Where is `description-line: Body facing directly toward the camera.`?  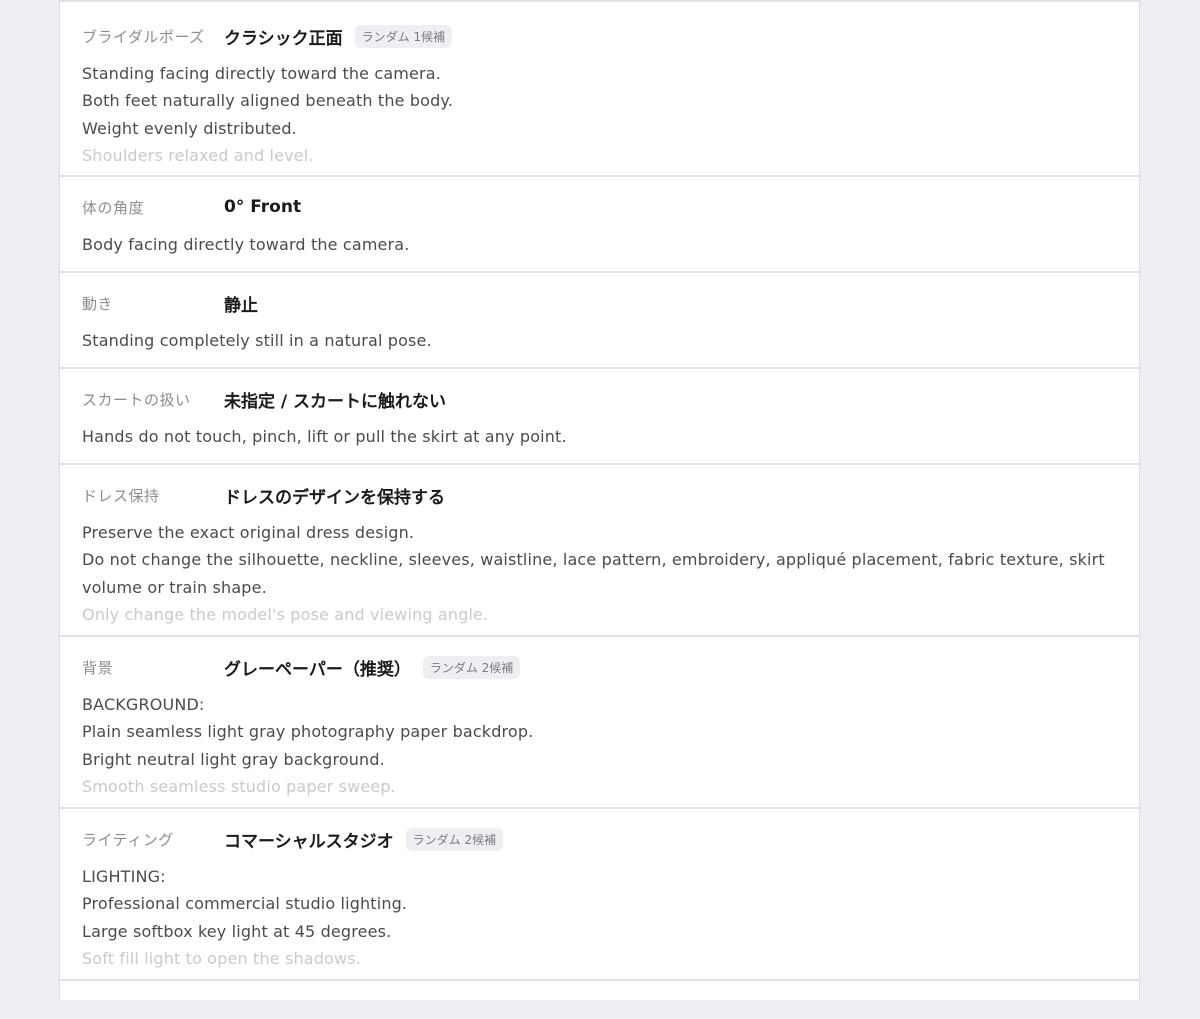
description-line: Body facing directly toward the camera. is located at coordinates (246, 244).